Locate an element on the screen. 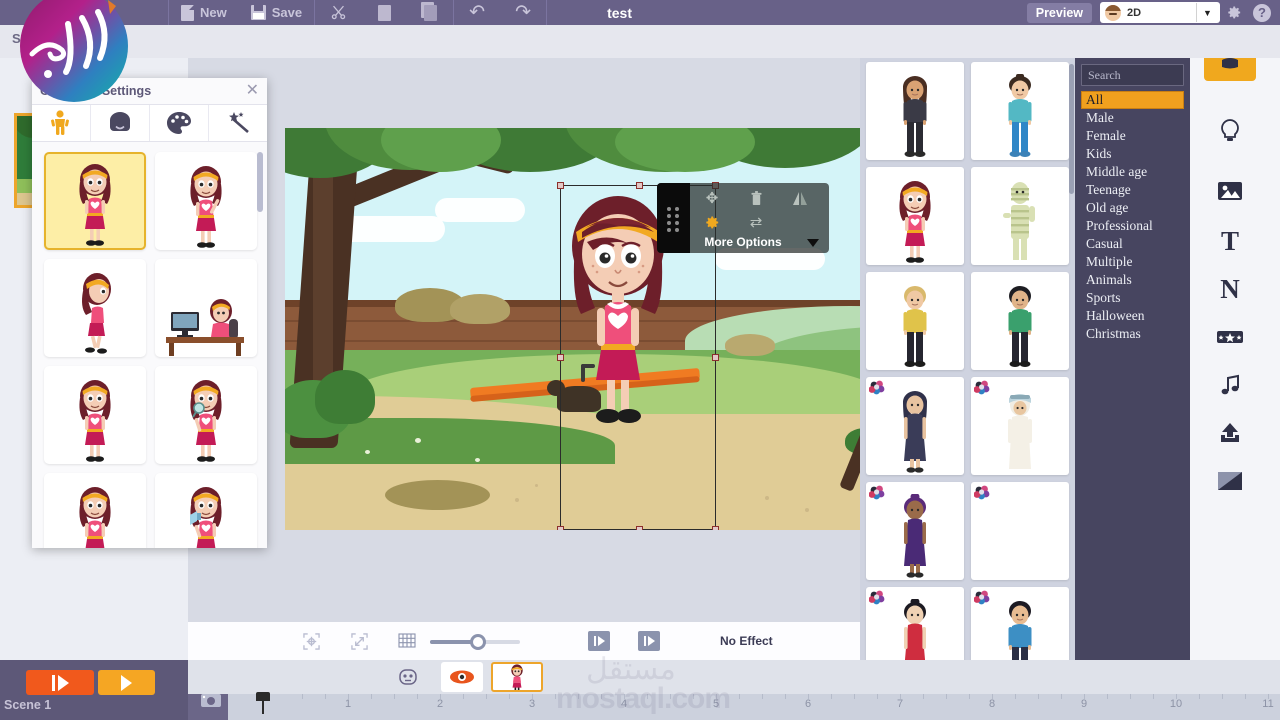 The height and width of the screenshot is (720, 1280). tab-head is located at coordinates (120, 123).